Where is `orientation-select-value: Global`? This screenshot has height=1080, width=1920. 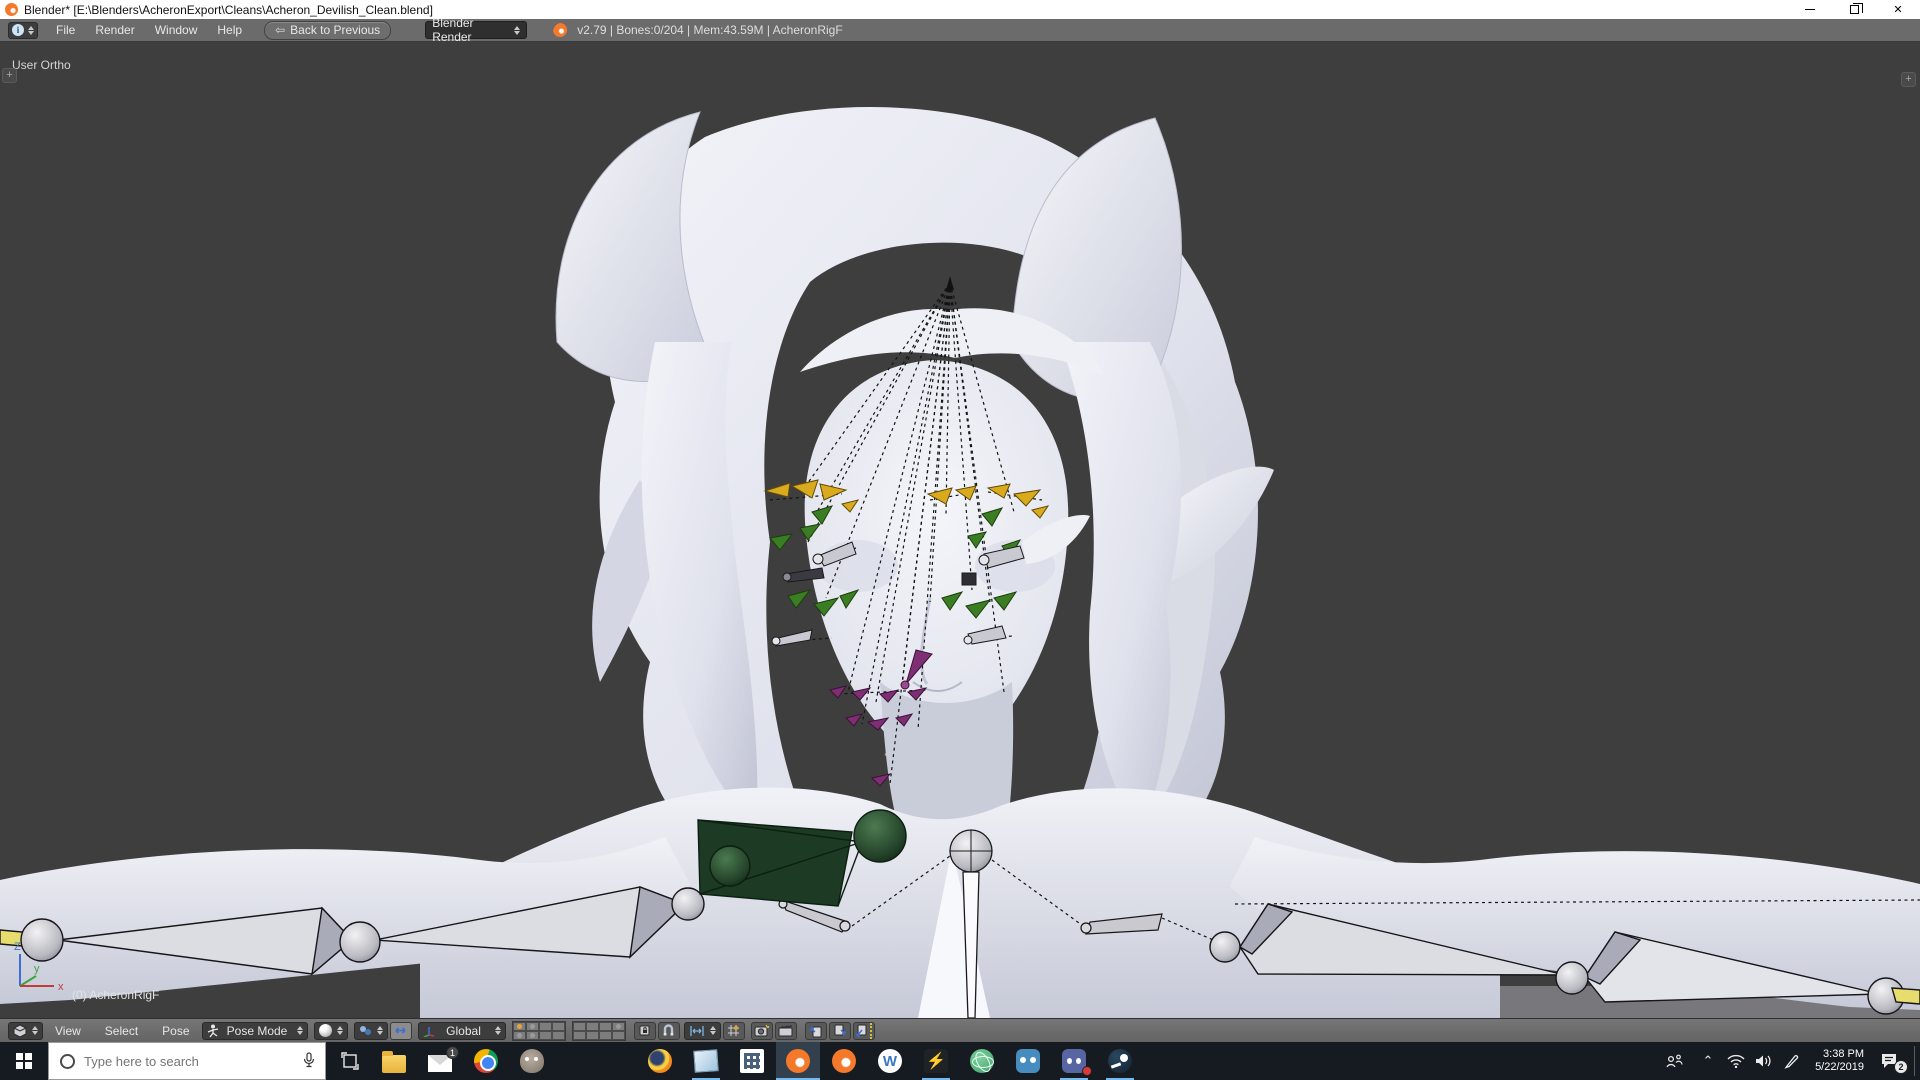
orientation-select-value: Global is located at coordinates (463, 1030).